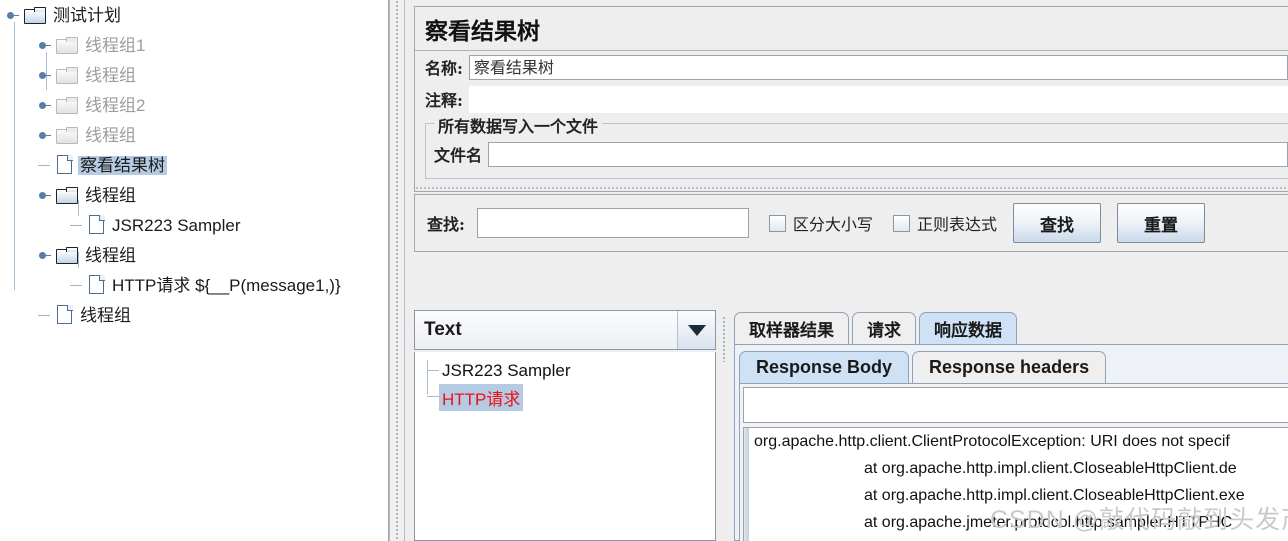 This screenshot has width=1288, height=541. Describe the element at coordinates (884, 328) in the screenshot. I see `tab-1: 请求` at that location.